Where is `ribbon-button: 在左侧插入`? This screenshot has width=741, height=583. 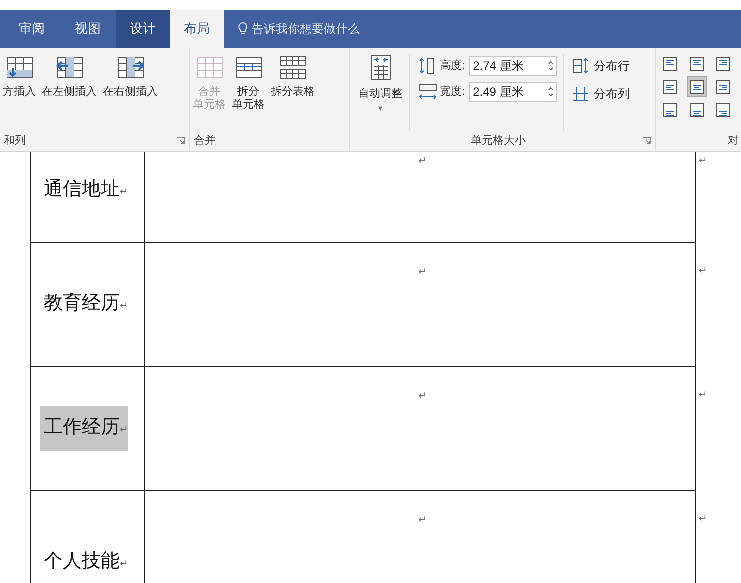 ribbon-button: 在左侧插入 is located at coordinates (69, 76).